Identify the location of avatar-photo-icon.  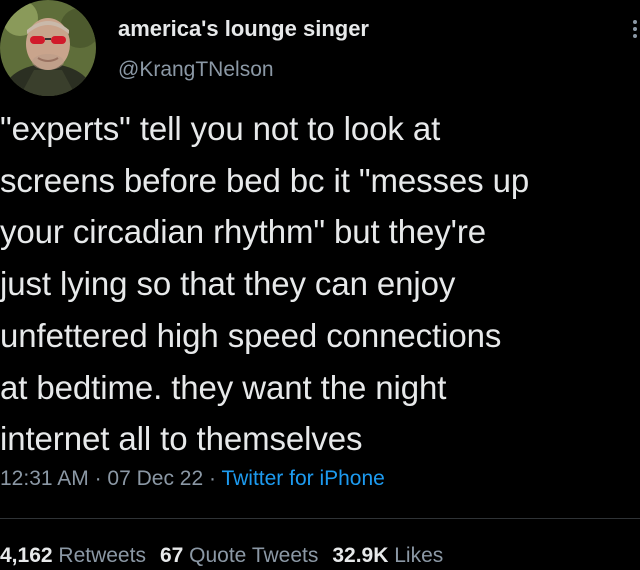
(48, 48).